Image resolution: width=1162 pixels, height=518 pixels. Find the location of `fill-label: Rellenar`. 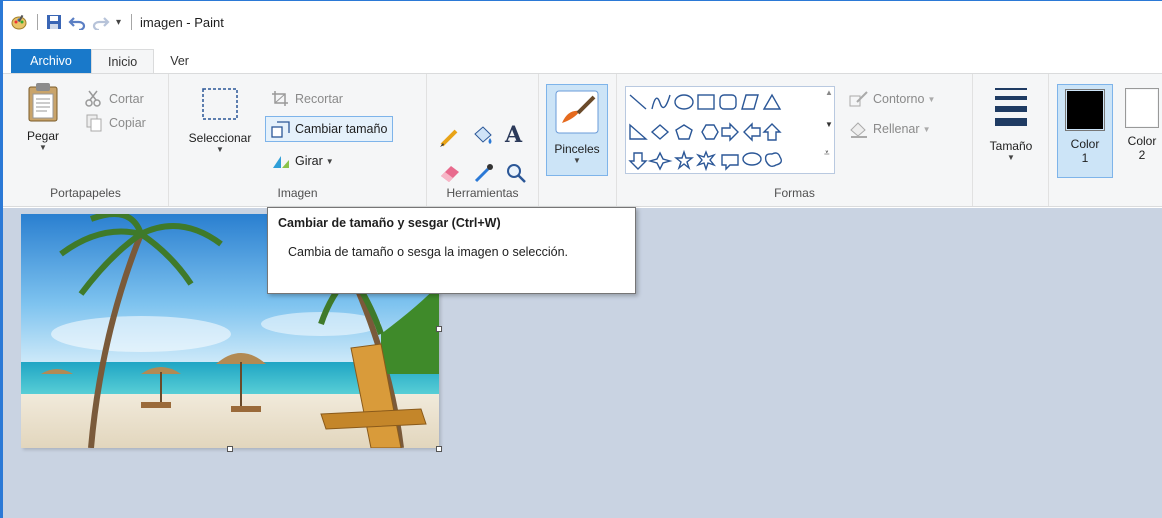

fill-label: Rellenar is located at coordinates (896, 129).